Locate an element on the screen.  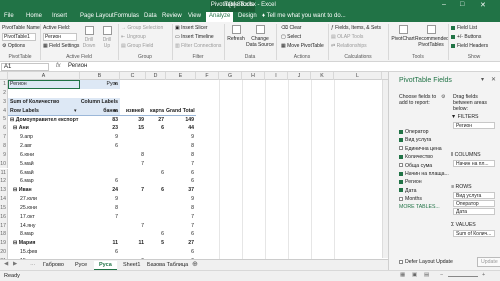
column-header: D is located at coordinates (156, 76).